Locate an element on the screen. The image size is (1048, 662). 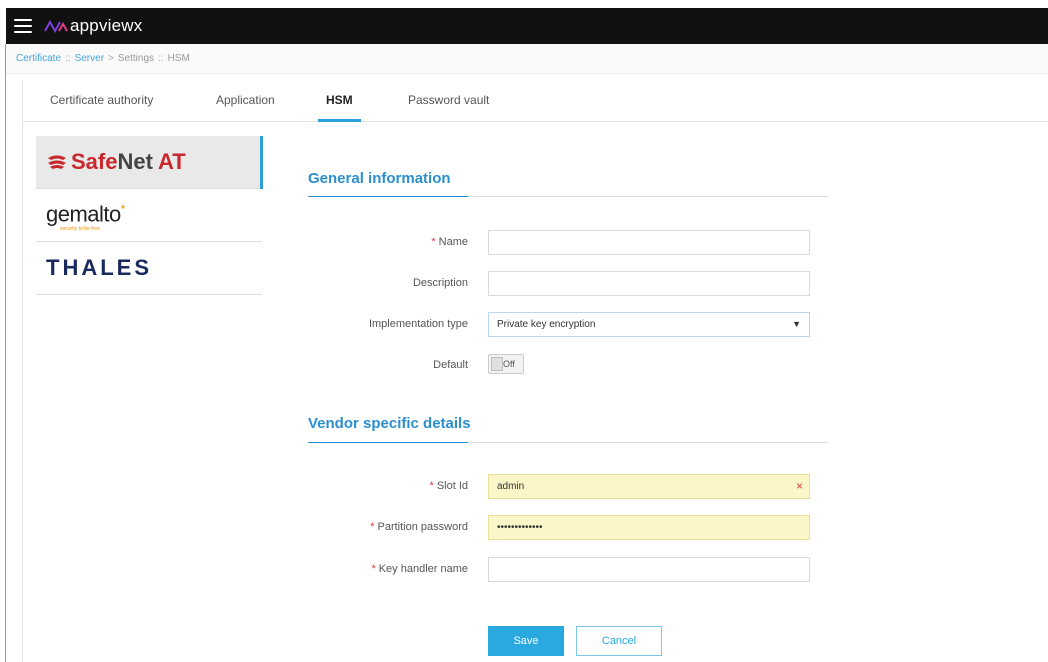
slot-id-value: admin is located at coordinates (511, 486).